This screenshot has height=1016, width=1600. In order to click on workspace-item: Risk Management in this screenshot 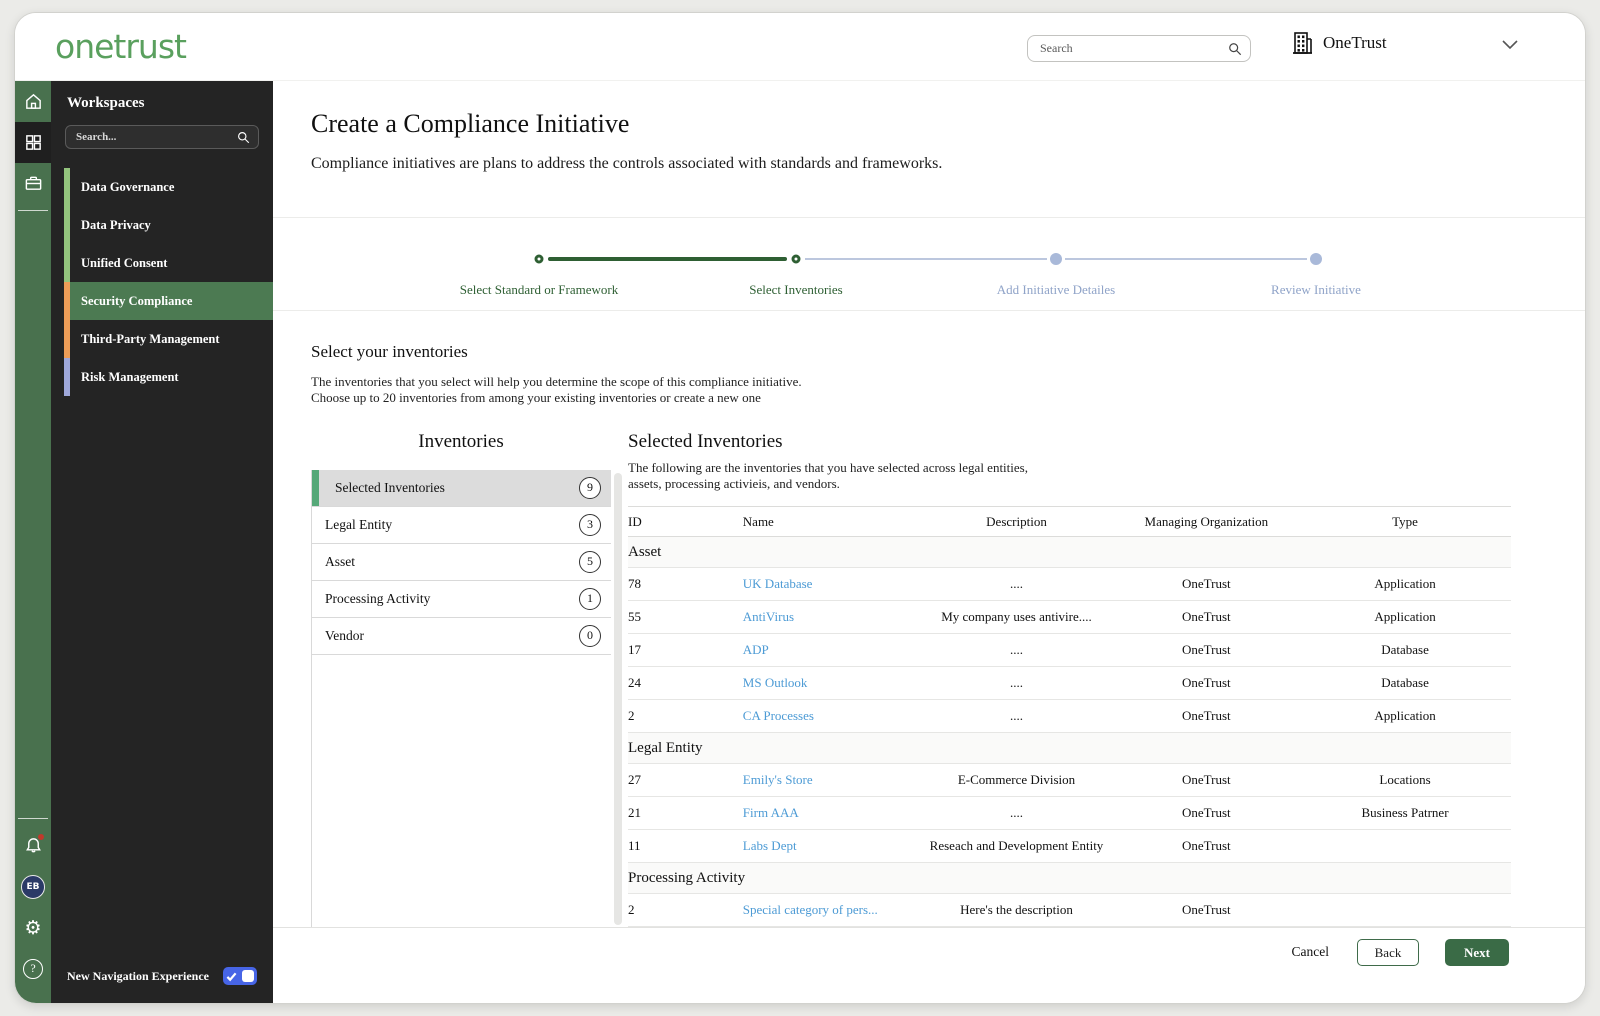, I will do `click(168, 377)`.